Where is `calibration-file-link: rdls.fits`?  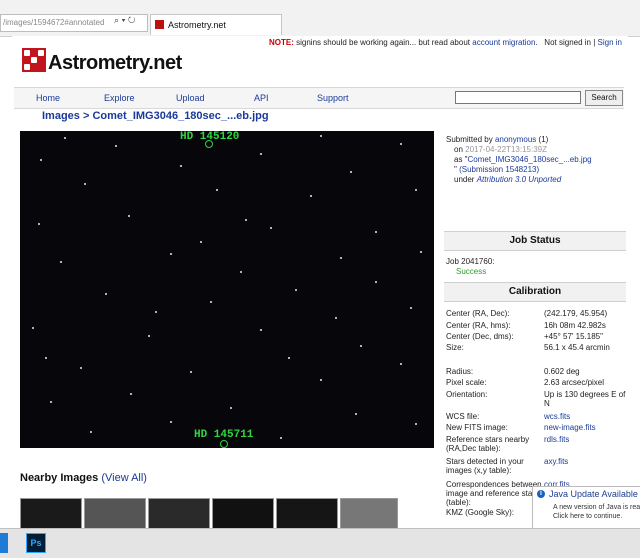
calibration-file-link: rdls.fits is located at coordinates (585, 439).